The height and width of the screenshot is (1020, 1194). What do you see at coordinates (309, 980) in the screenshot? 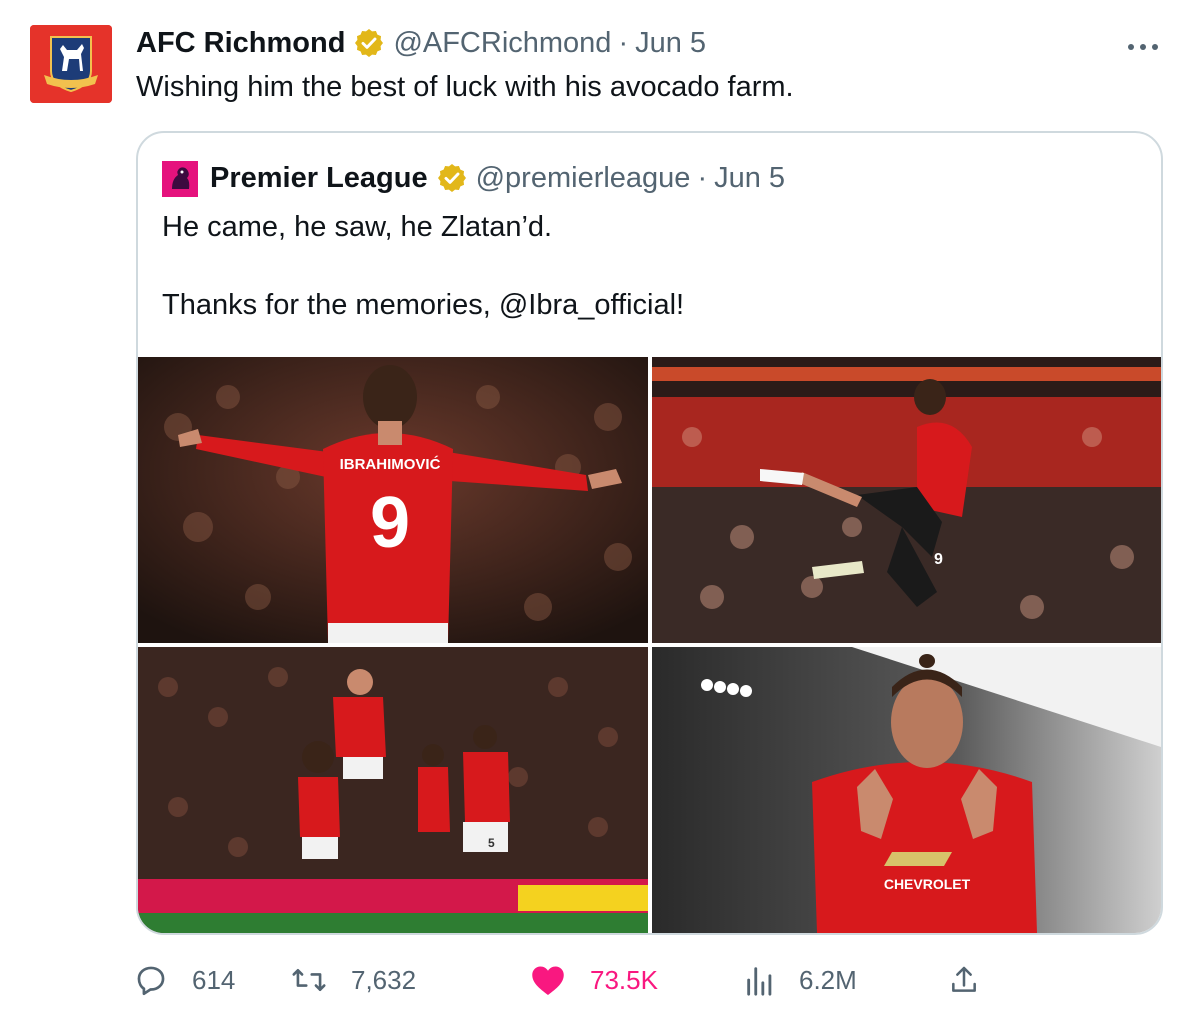
I see `retweet-icon` at bounding box center [309, 980].